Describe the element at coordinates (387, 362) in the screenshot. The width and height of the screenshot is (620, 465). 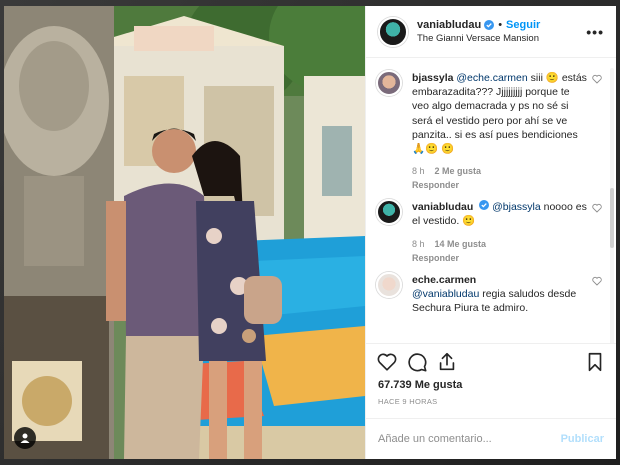
I see `like-heart-icon` at that location.